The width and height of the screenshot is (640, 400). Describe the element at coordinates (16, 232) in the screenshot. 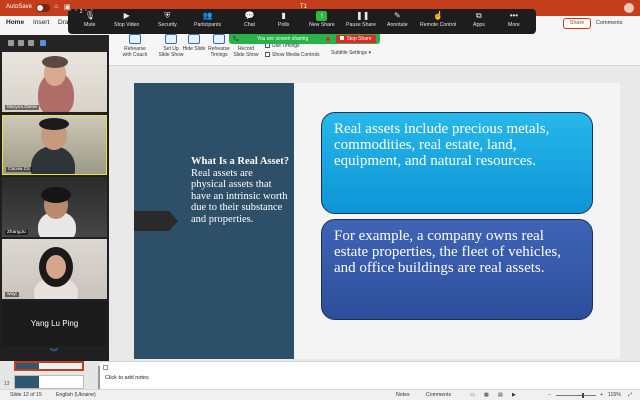

I see `participant-name: ZhangJu` at that location.